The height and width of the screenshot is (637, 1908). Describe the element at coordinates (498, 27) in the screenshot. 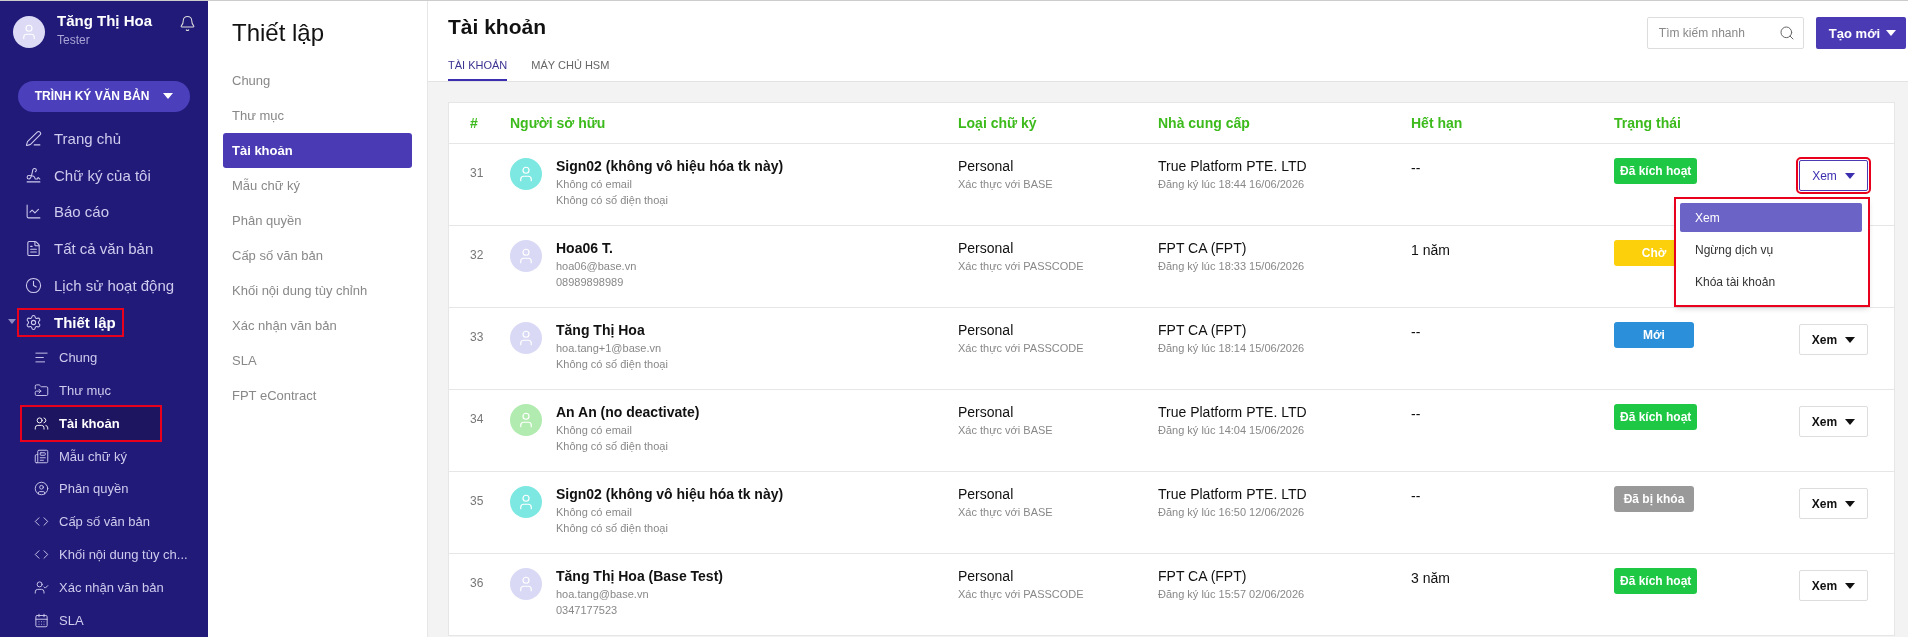

I see `page-title: Tài khoản` at that location.